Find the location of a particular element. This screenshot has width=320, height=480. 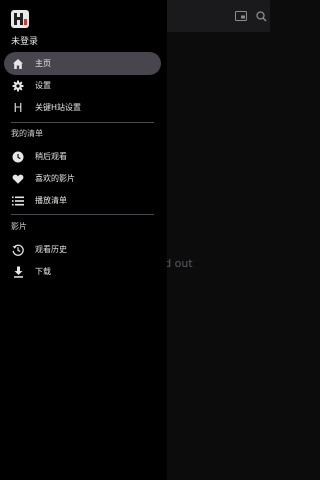

h-icon: H is located at coordinates (18, 107).